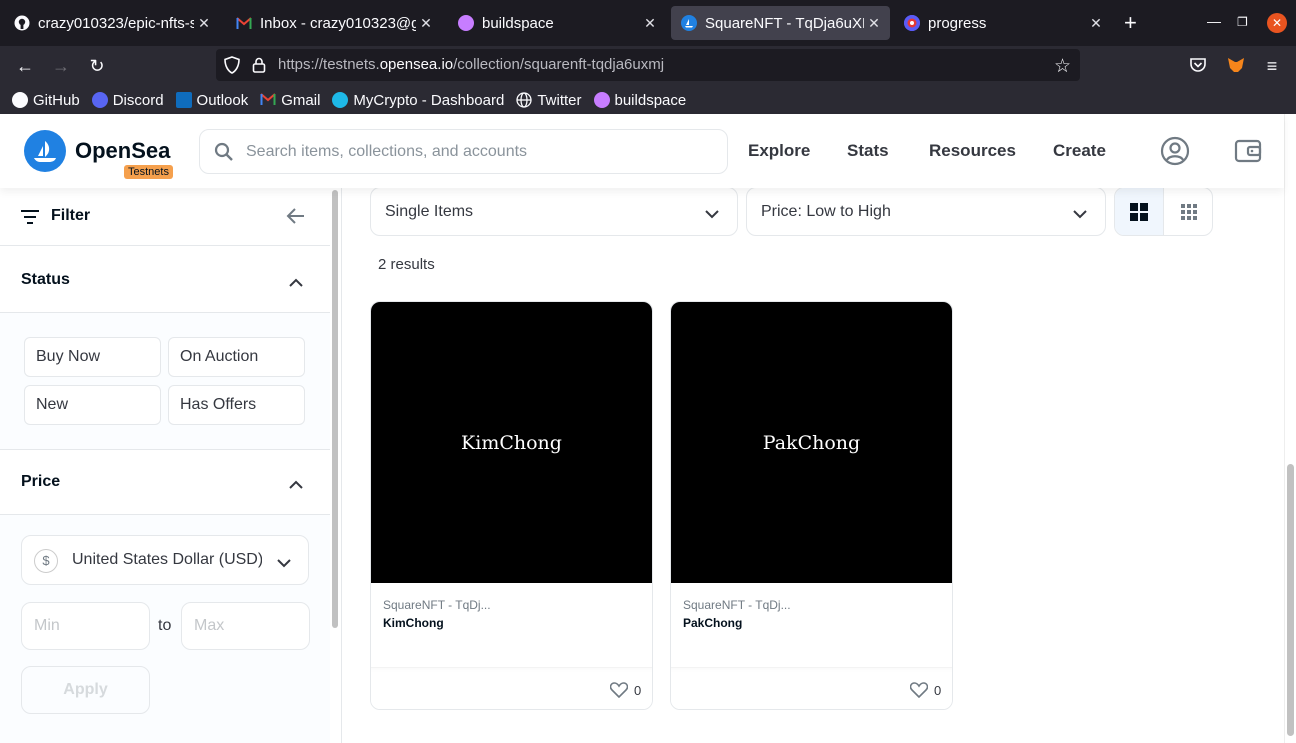  I want to click on apply-button: Apply, so click(85, 690).